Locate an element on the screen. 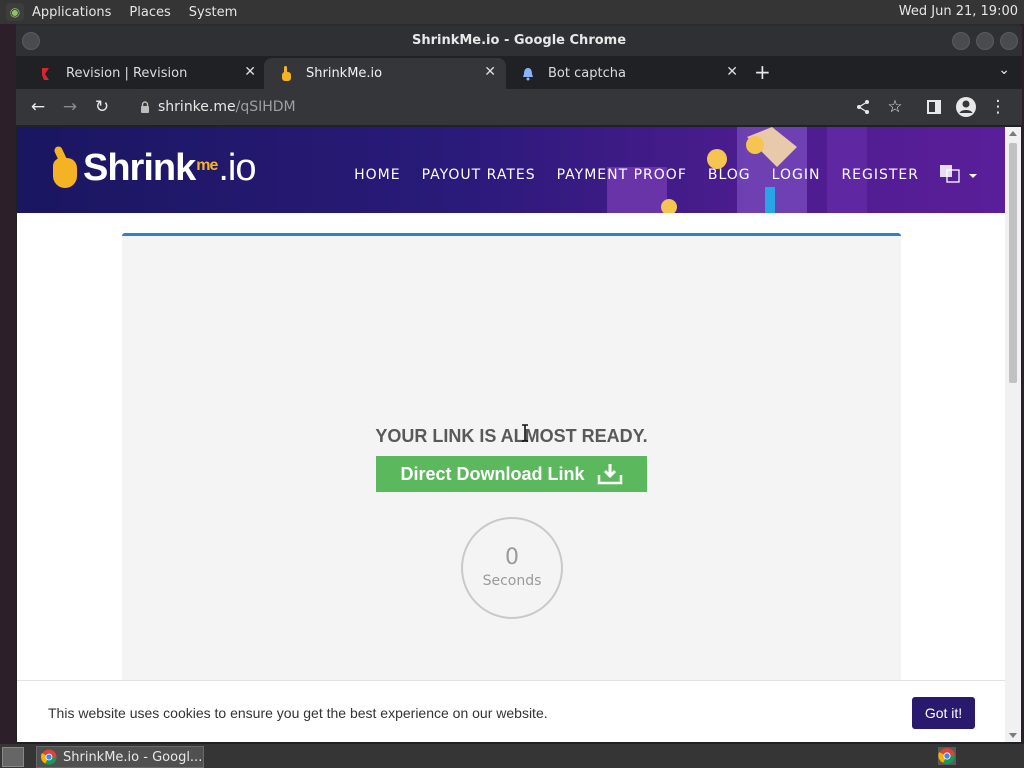 This screenshot has width=1024, height=768. link-ready-heading: YOUR LINK IS ALMOST READY. is located at coordinates (511, 436).